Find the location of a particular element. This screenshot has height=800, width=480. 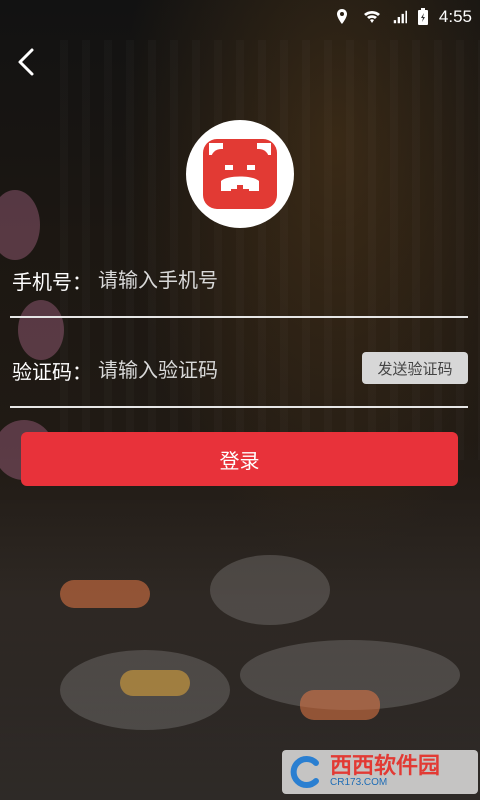

login-button: 登录 is located at coordinates (239, 459).